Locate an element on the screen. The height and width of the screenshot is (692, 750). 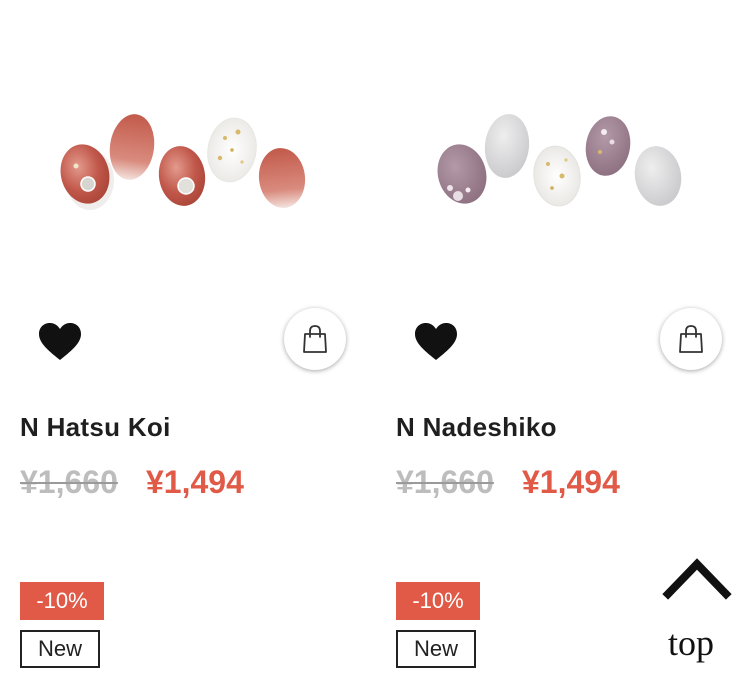
product-name: N Nadeshiko is located at coordinates (476, 427).